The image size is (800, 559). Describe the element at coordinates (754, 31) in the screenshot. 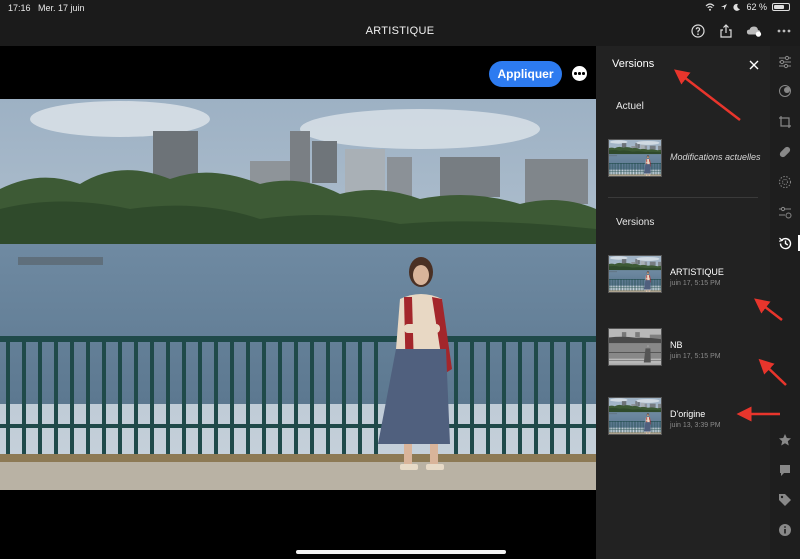

I see `cloud-sync-icon` at that location.